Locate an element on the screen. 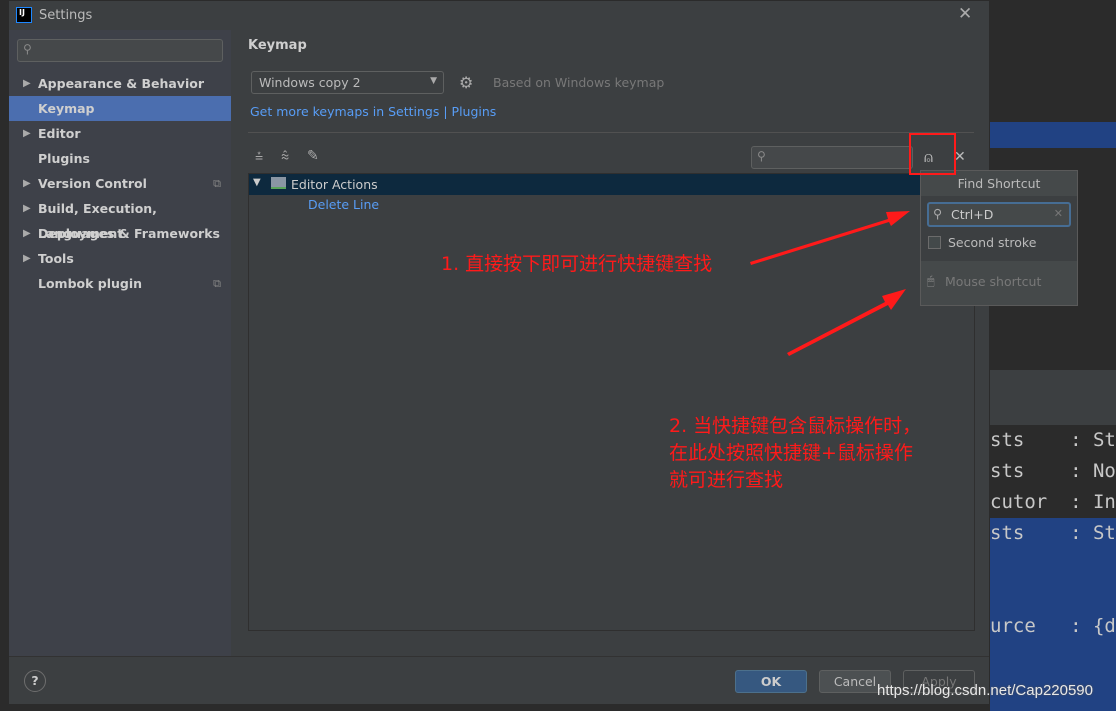 This screenshot has width=1116, height=711. annotation-note-2: 2. 当快捷键包含鼠标操作时， 在此处按照快捷键+鼠标操作 就可进行查找 is located at coordinates (795, 453).